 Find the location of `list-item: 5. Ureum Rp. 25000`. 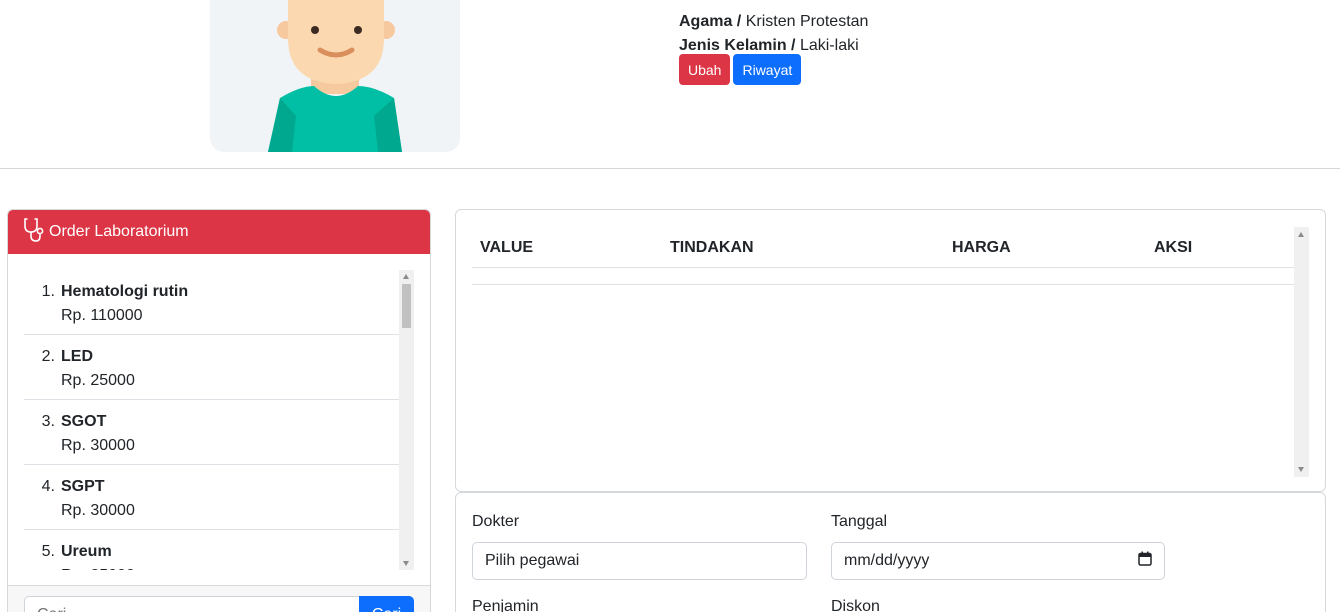

list-item: 5. Ureum Rp. 25000 is located at coordinates (211, 550).